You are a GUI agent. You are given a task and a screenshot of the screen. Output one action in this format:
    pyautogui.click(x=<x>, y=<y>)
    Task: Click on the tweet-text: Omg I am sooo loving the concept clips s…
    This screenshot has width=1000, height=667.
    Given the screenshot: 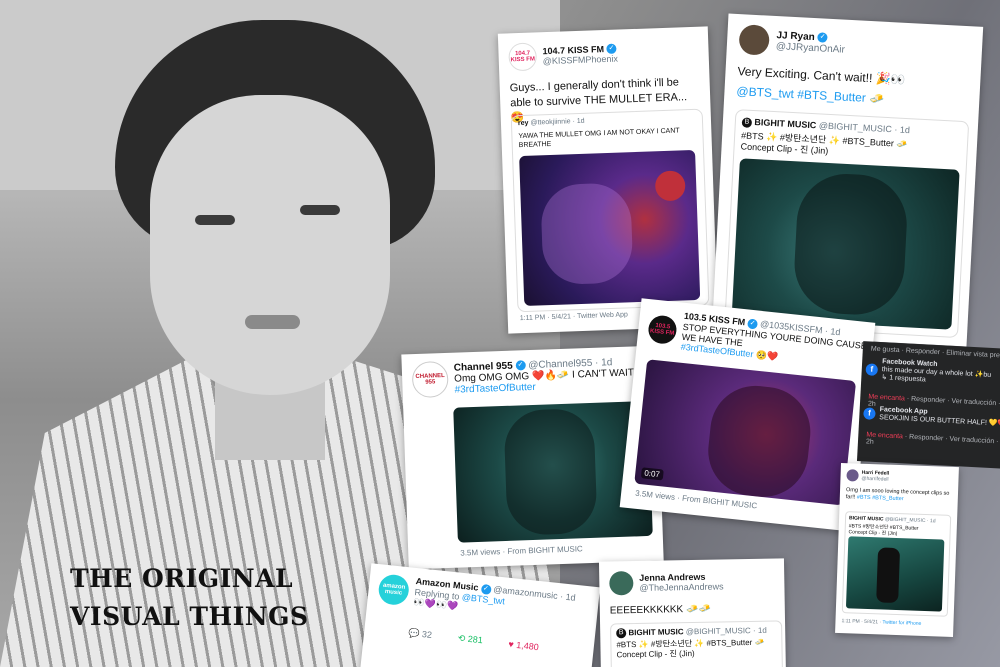 What is the action you would take?
    pyautogui.click(x=897, y=495)
    